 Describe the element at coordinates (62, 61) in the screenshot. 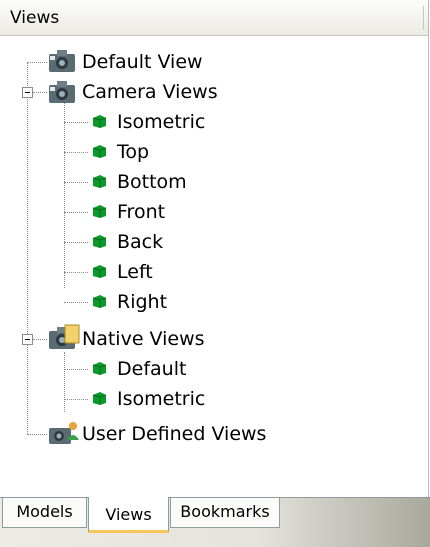

I see `camera-view-icon` at that location.